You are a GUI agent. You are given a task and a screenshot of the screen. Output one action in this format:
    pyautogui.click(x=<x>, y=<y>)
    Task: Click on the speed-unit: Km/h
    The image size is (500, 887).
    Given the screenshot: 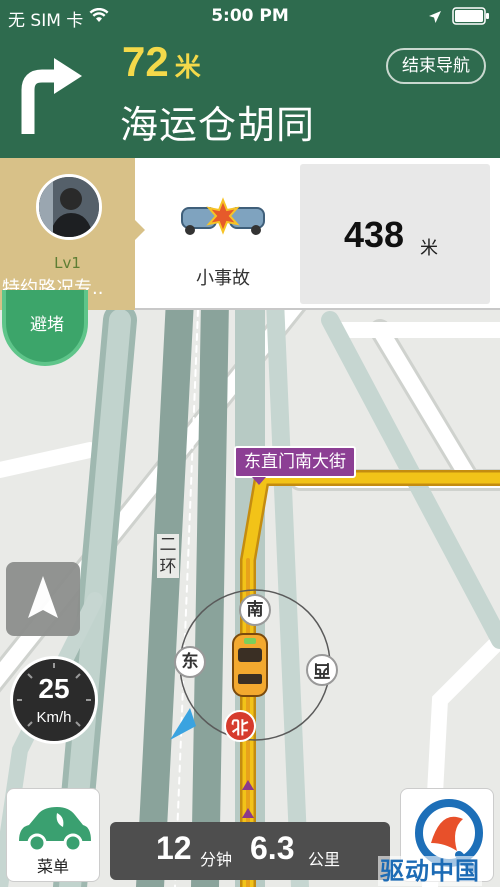 What is the action you would take?
    pyautogui.click(x=54, y=717)
    